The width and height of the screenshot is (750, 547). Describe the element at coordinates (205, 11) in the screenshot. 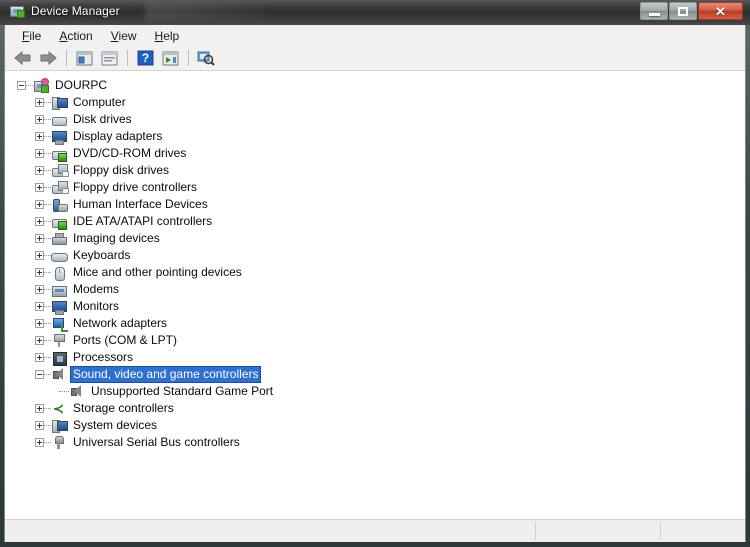

I see `titlebar-blur-artifact` at that location.